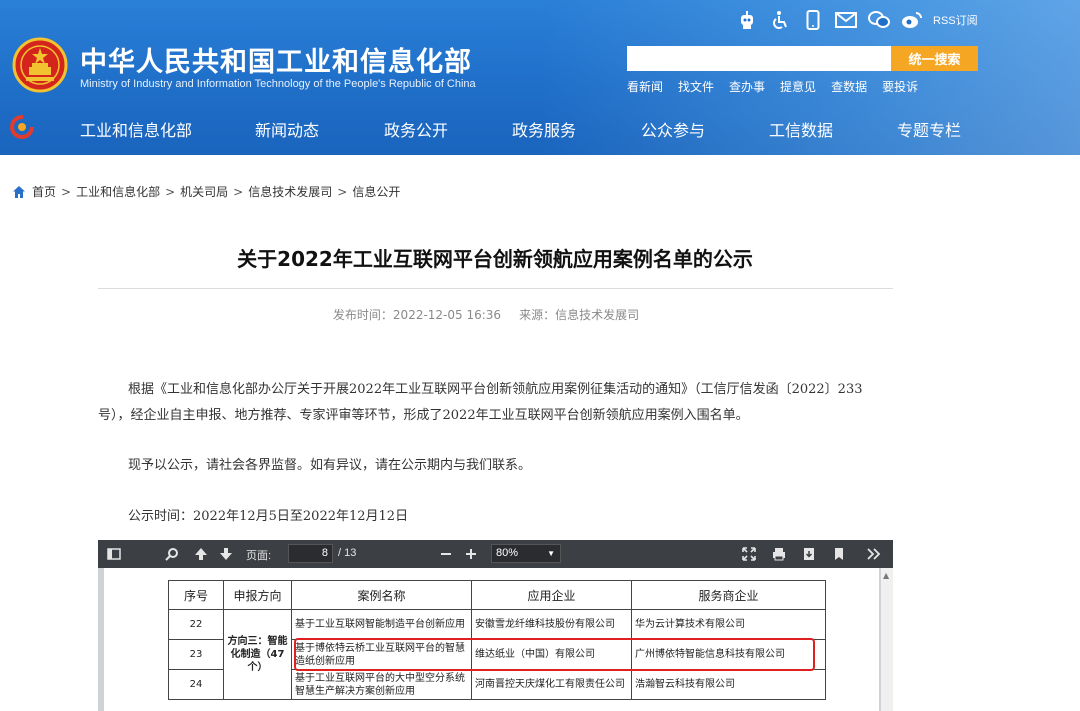  I want to click on quick-link-data: 查数据, so click(849, 86).